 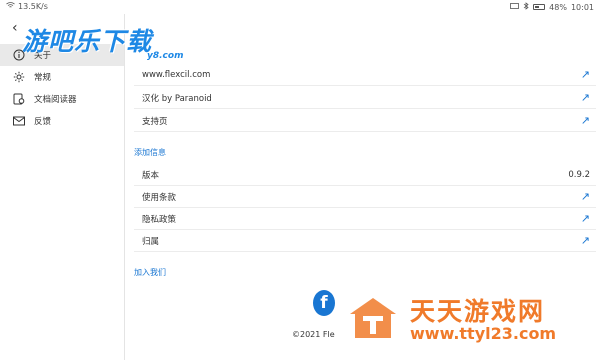 What do you see at coordinates (365, 121) in the screenshot?
I see `link-support-page: 支持页 ↗` at bounding box center [365, 121].